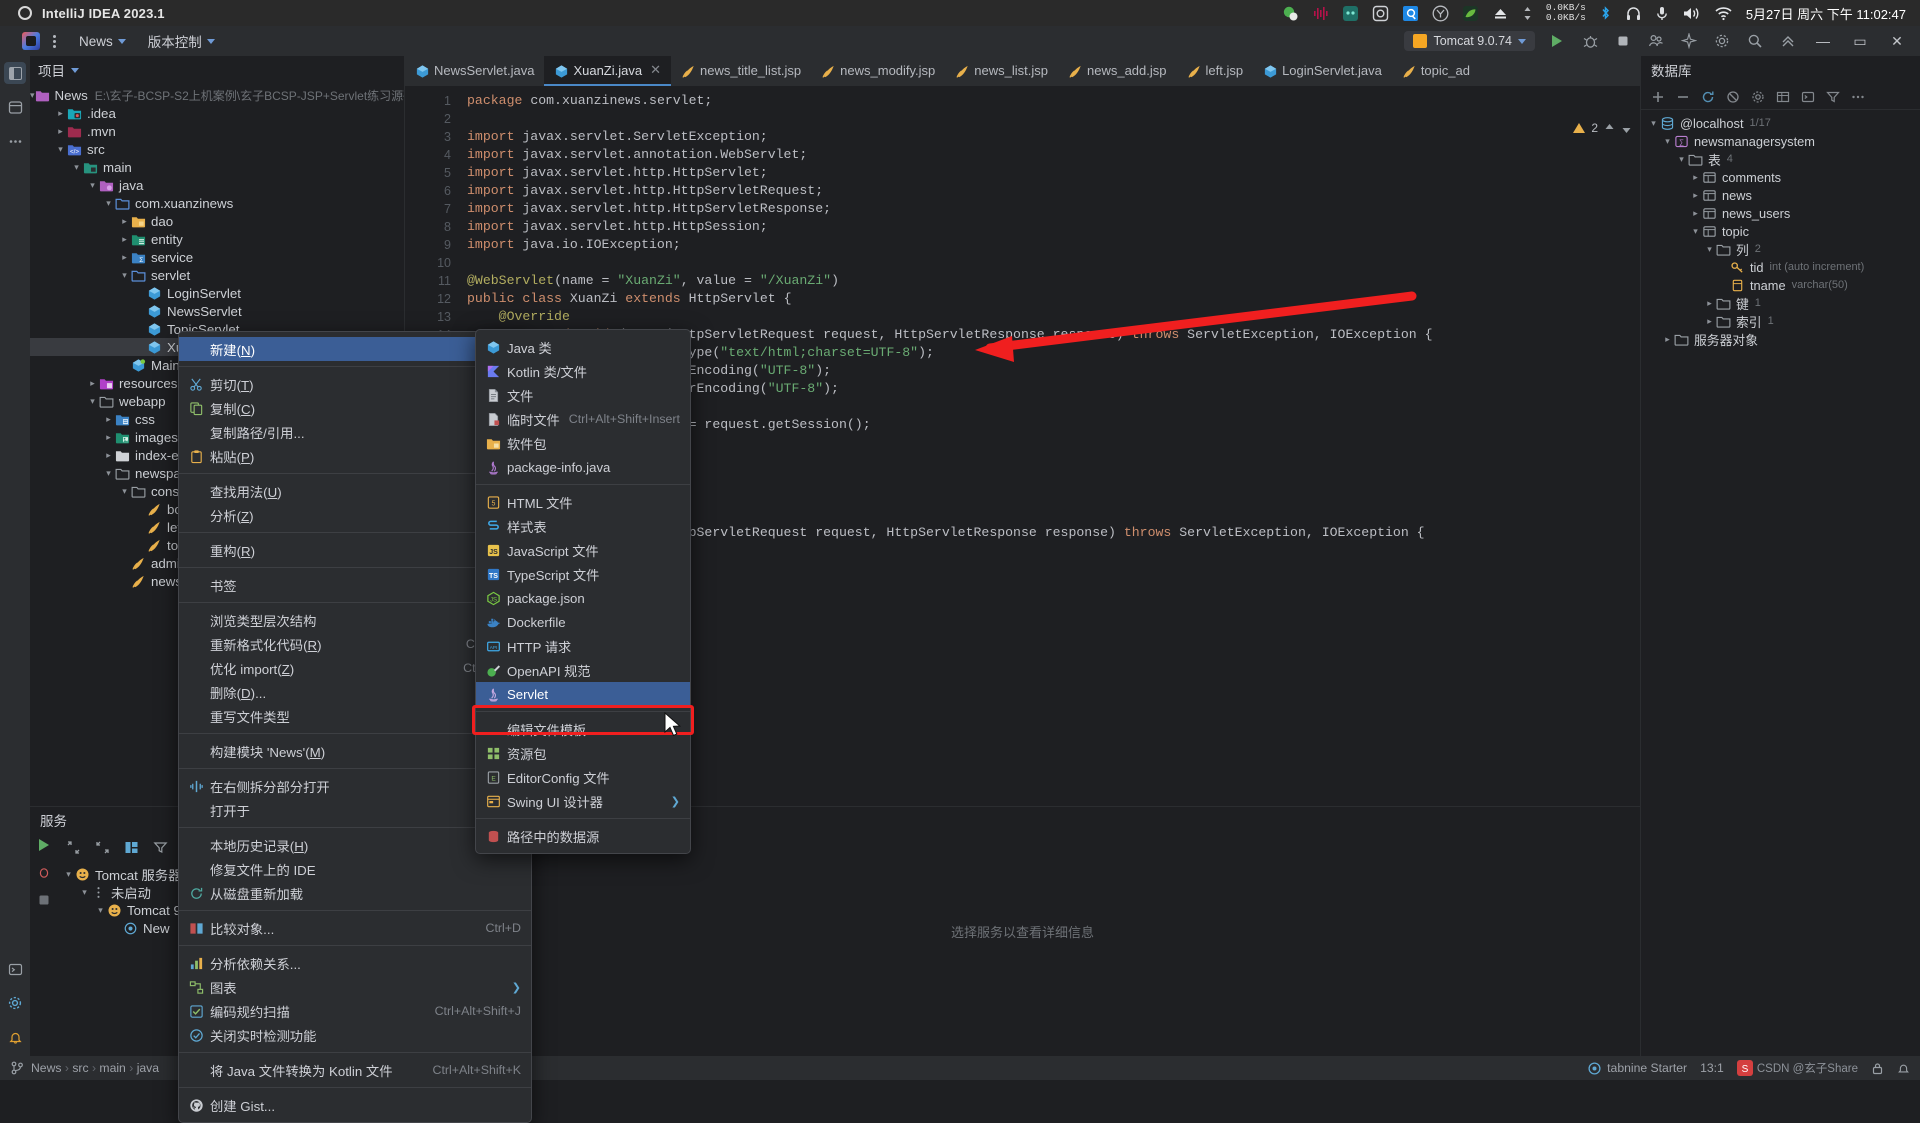 Image resolution: width=1920 pixels, height=1123 pixels. Describe the element at coordinates (1656, 41) in the screenshot. I see `code-with-me-button` at that location.